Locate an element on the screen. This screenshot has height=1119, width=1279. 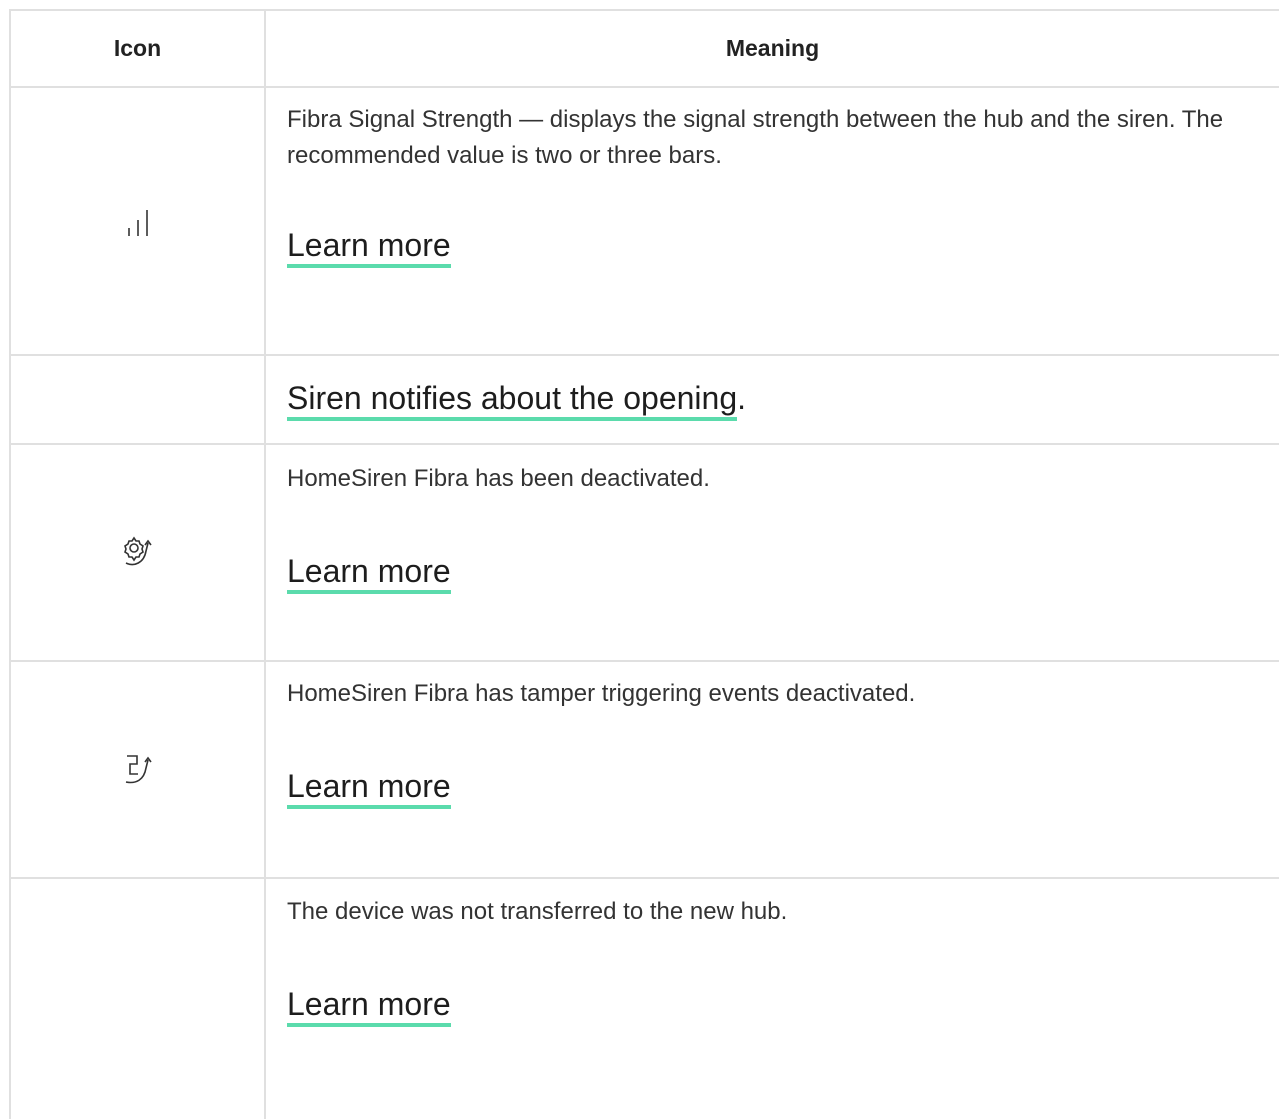
siren-notifies-link: Siren notifies about the opening is located at coordinates (512, 400).